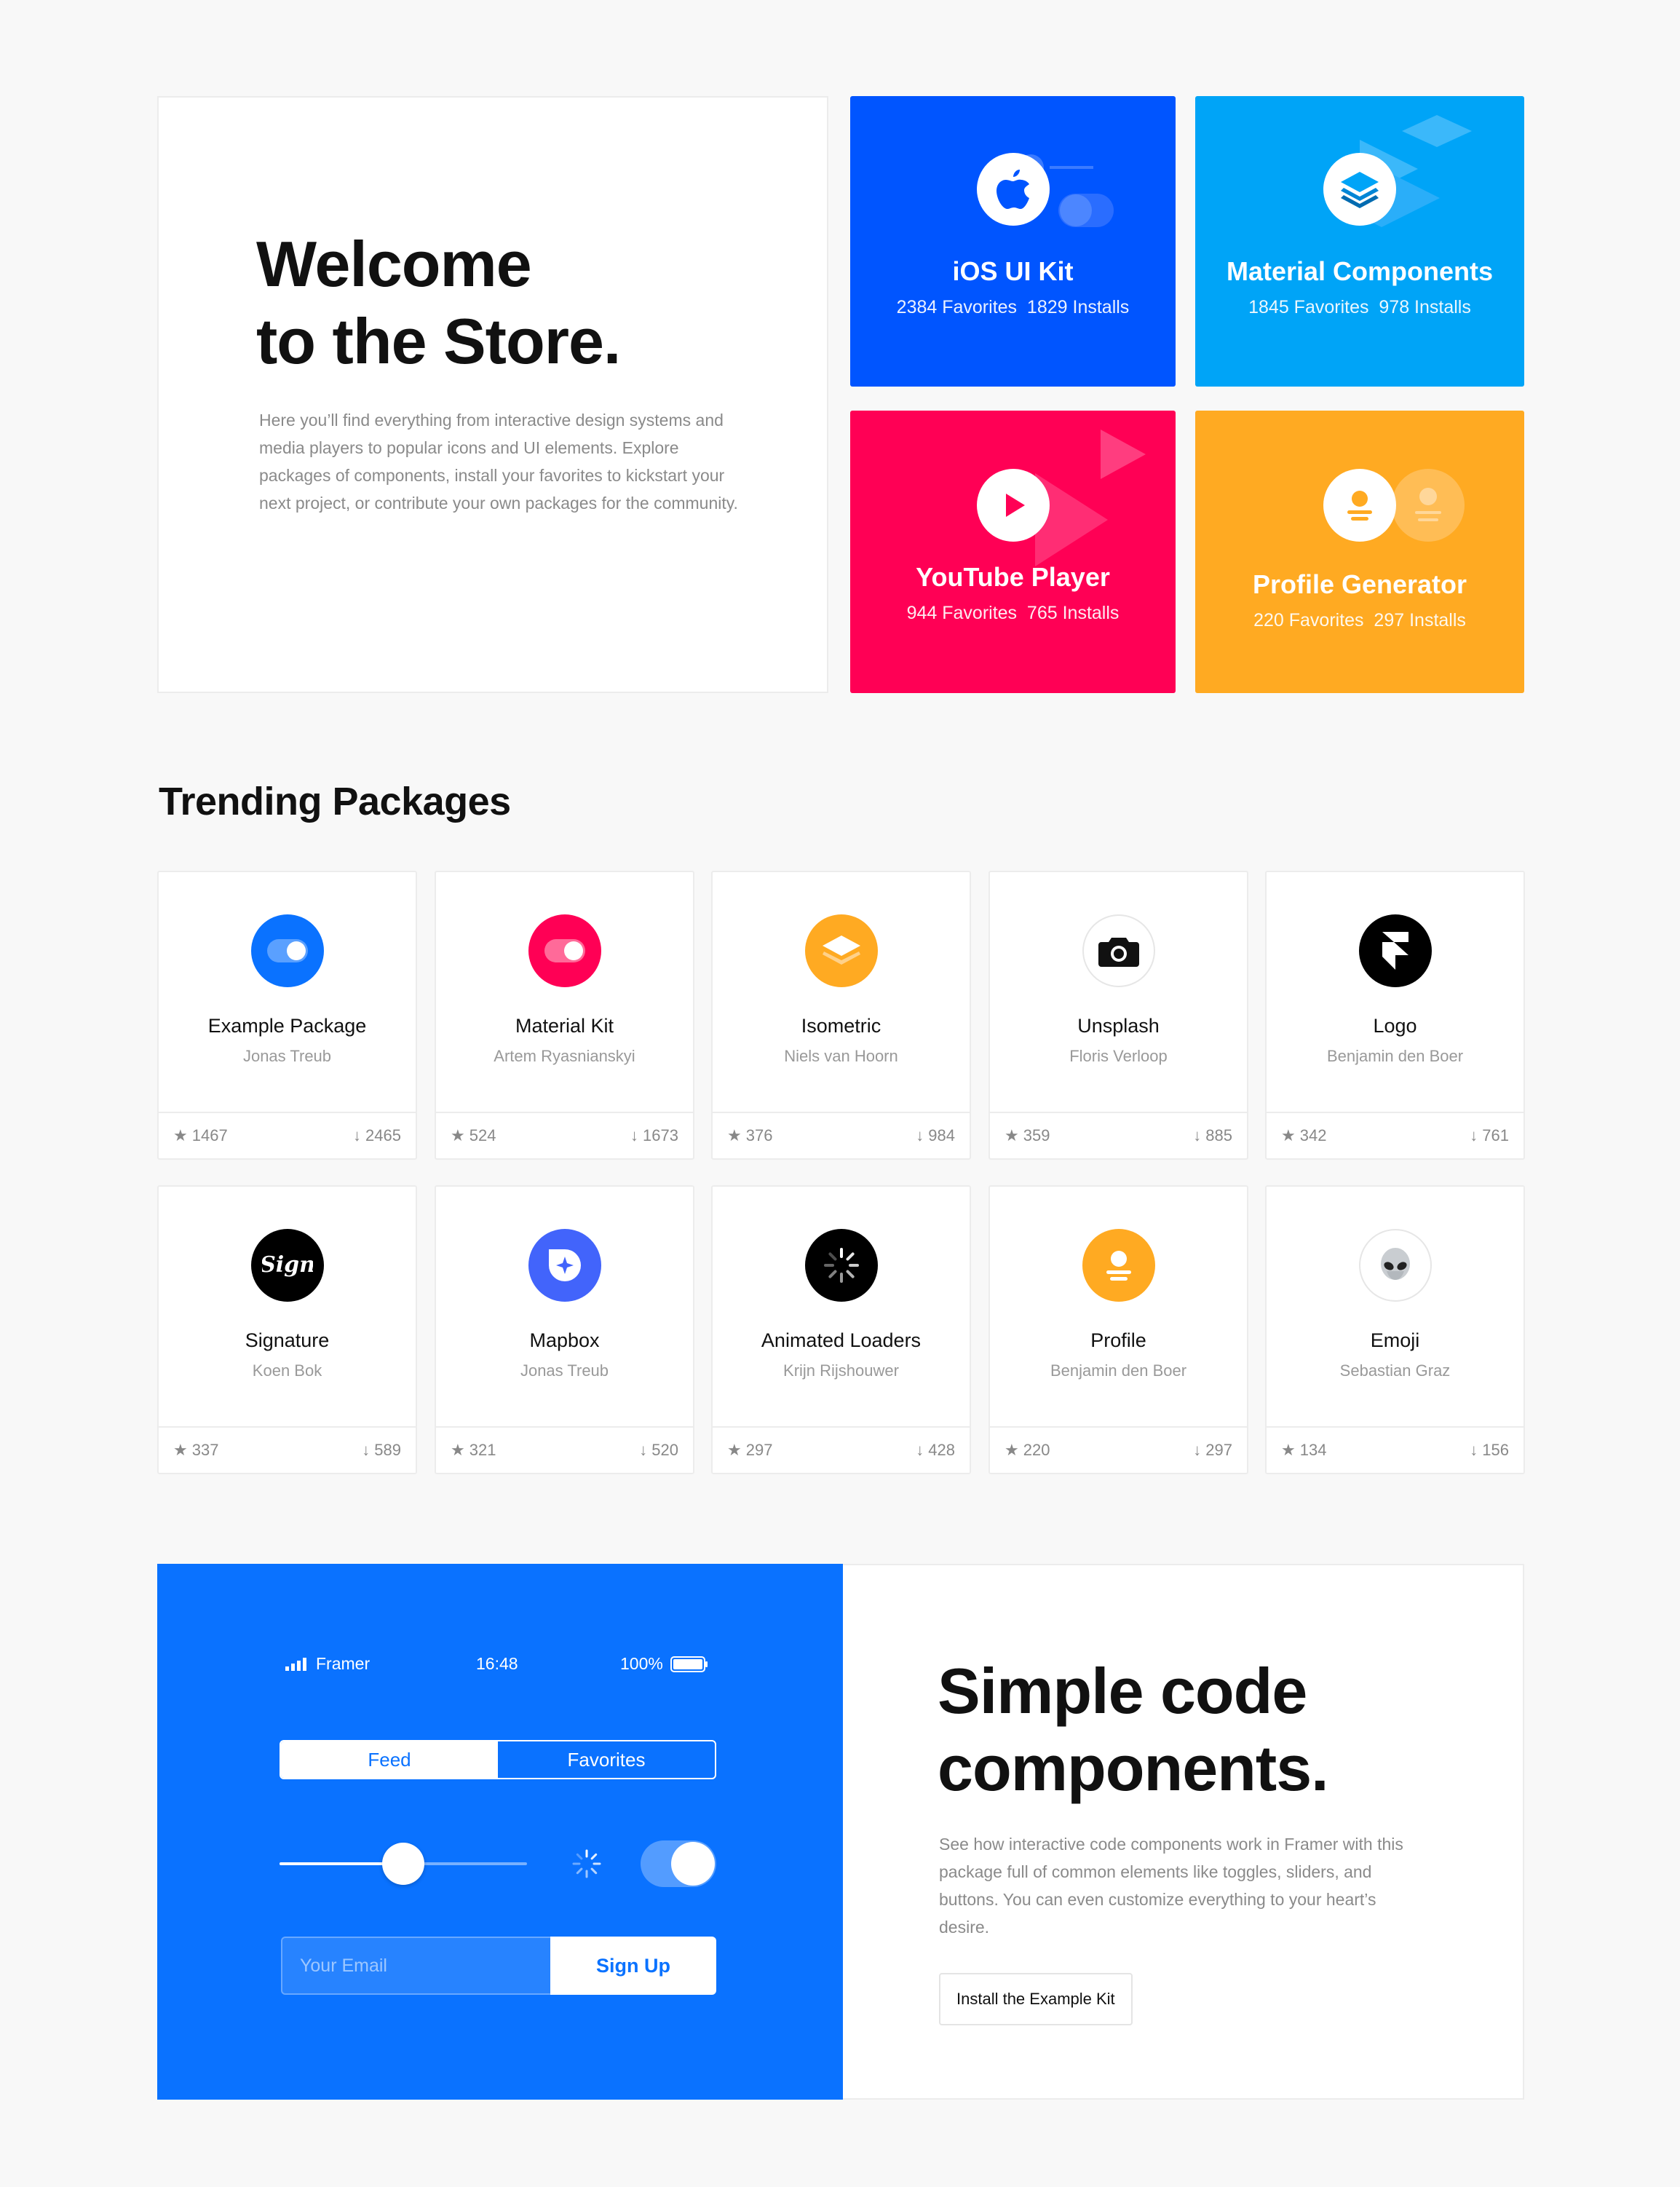 Image resolution: width=1680 pixels, height=2187 pixels. Describe the element at coordinates (564, 1135) in the screenshot. I see `package-stats: ★ 524 ↓ 1673` at that location.